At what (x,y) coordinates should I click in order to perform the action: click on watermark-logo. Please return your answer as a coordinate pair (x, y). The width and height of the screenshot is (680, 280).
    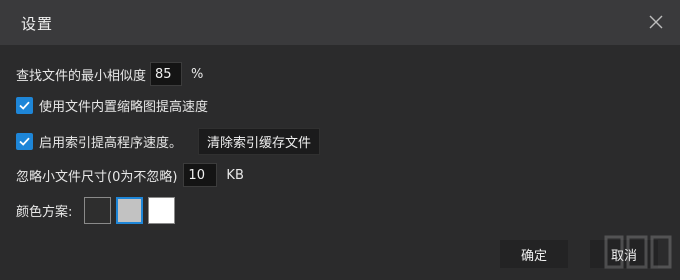
    Looking at the image, I should click on (639, 255).